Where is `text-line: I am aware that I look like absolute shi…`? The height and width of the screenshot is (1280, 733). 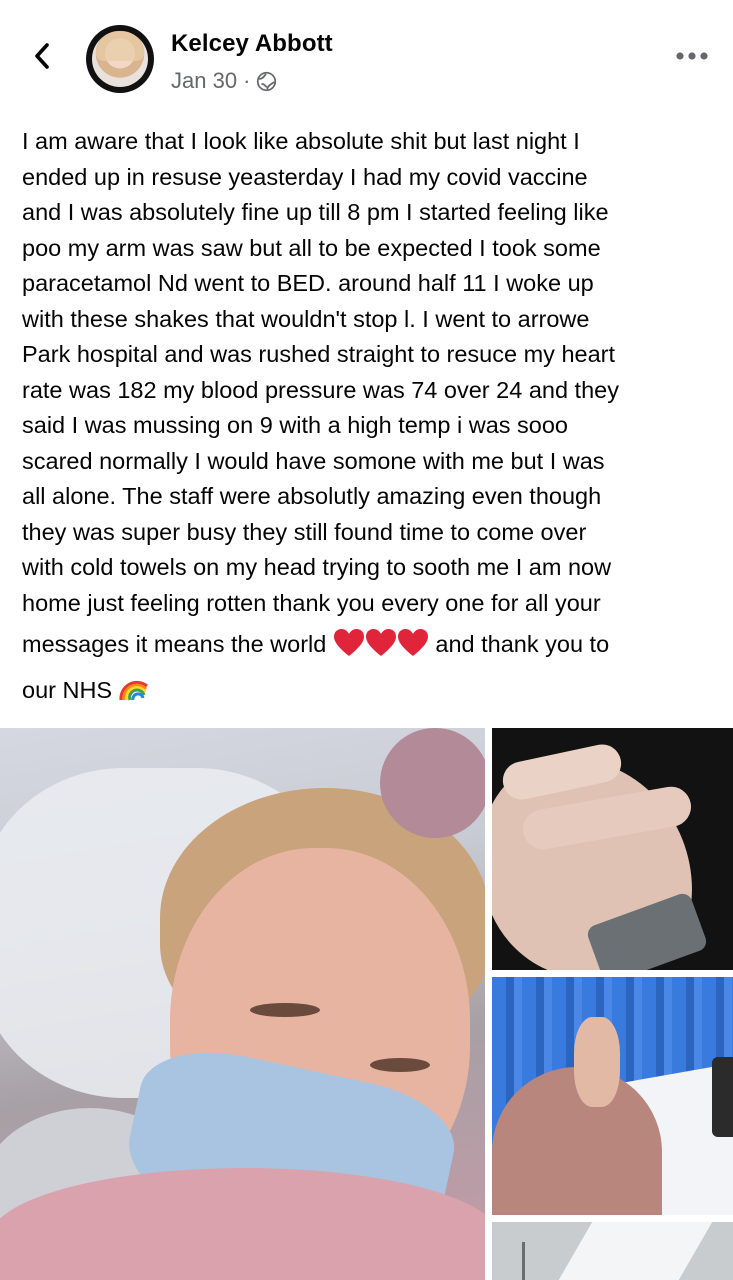
text-line: I am aware that I look like absolute shi… is located at coordinates (301, 141).